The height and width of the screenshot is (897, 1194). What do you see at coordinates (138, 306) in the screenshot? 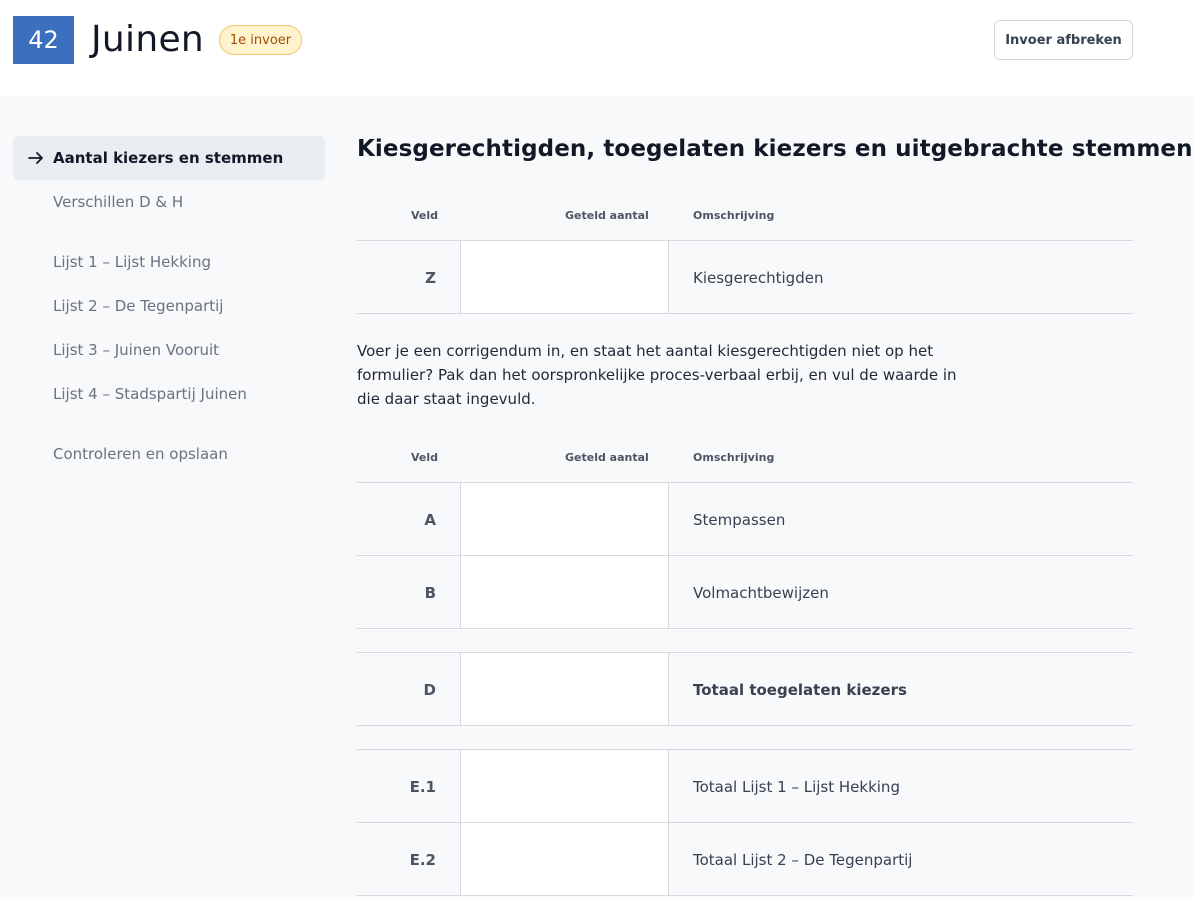
I see `nav-item-label: Lijst 2 – De Tegenpartij` at bounding box center [138, 306].